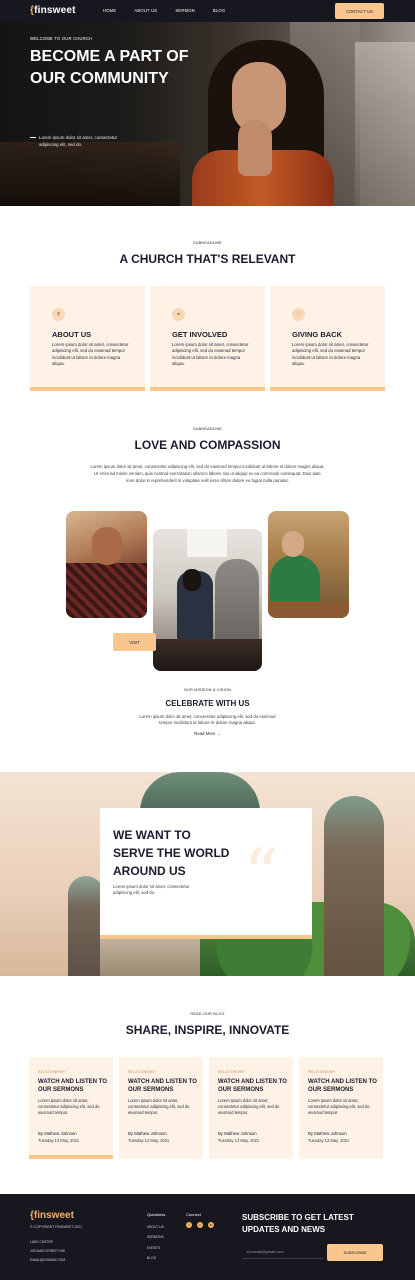 This screenshot has width=415, height=1280. Describe the element at coordinates (155, 1237) in the screenshot. I see `footer-link-sermons: SERMONS` at that location.